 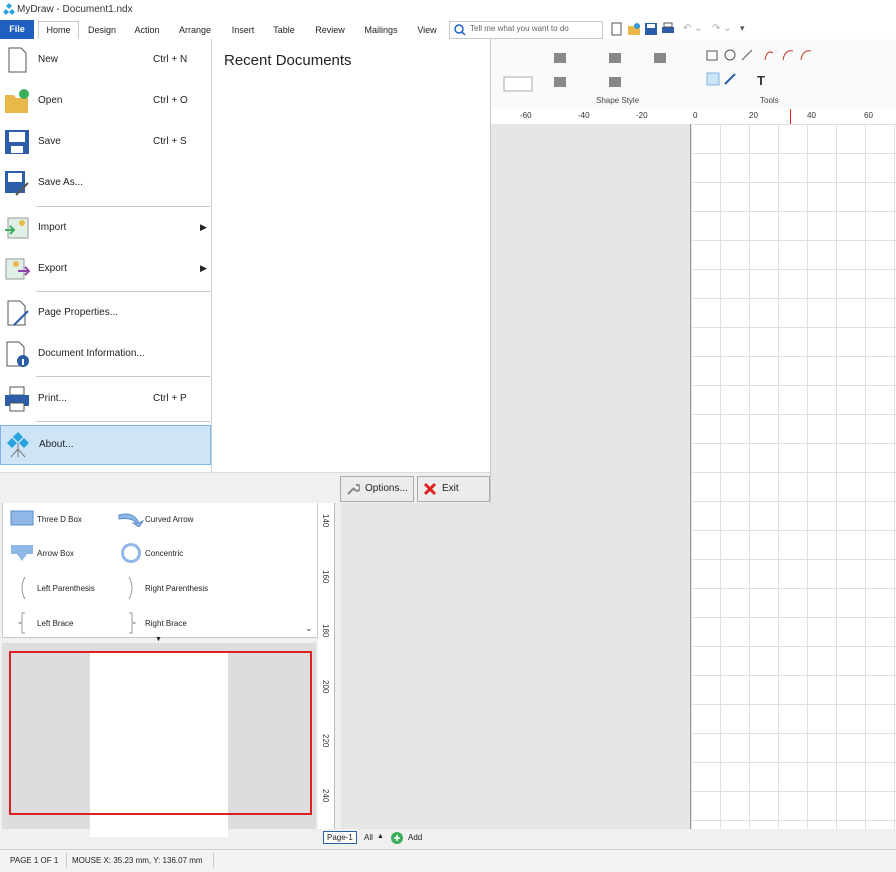 I want to click on drawing-tools-icon: T, so click(x=765, y=69).